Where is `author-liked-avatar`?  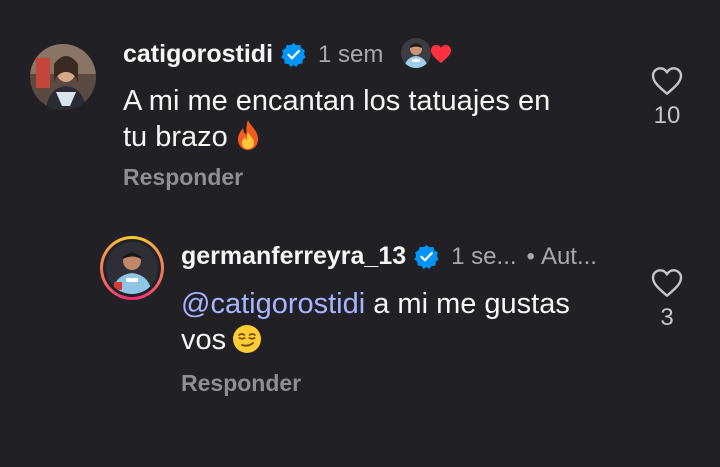 author-liked-avatar is located at coordinates (416, 53).